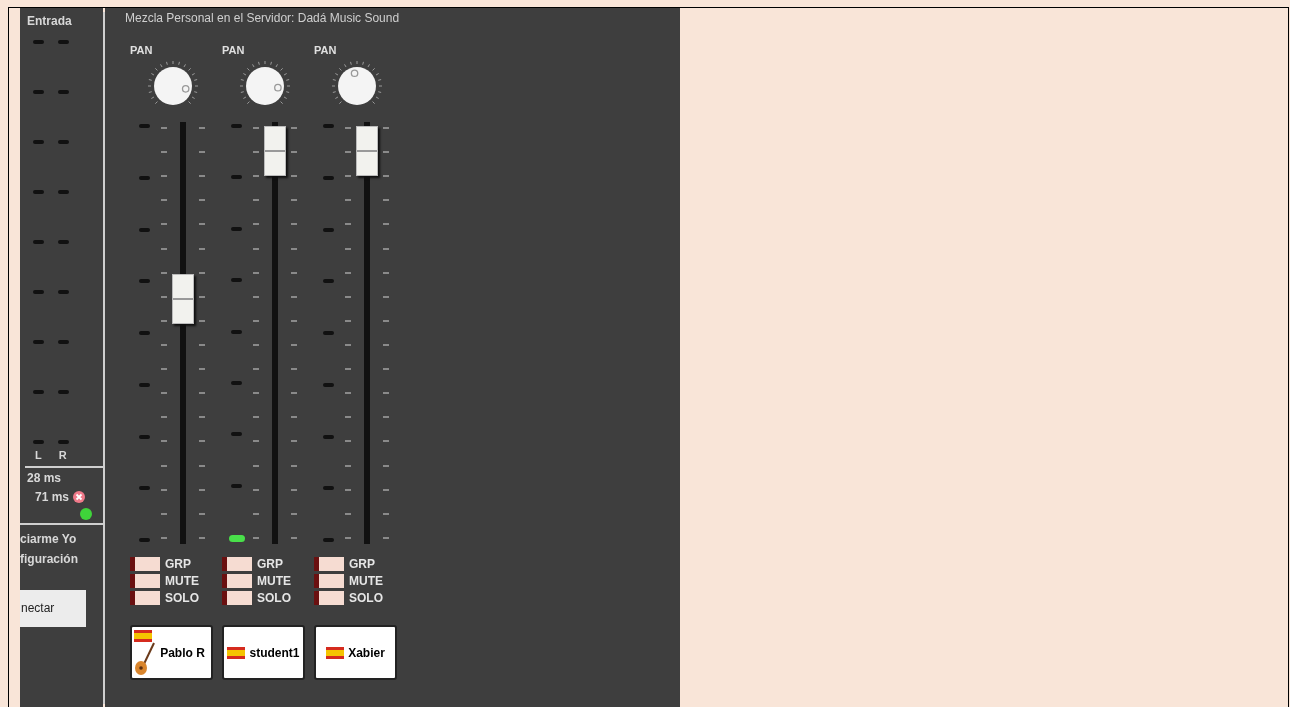 The image size is (1290, 707). I want to click on channel-label: R, so click(62, 455).